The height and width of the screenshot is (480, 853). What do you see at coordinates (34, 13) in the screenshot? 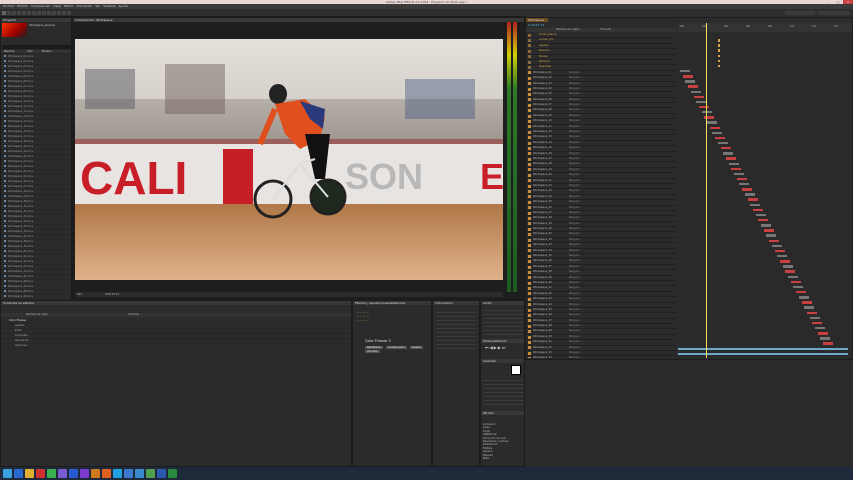
I see `tool-6-icon` at bounding box center [34, 13].